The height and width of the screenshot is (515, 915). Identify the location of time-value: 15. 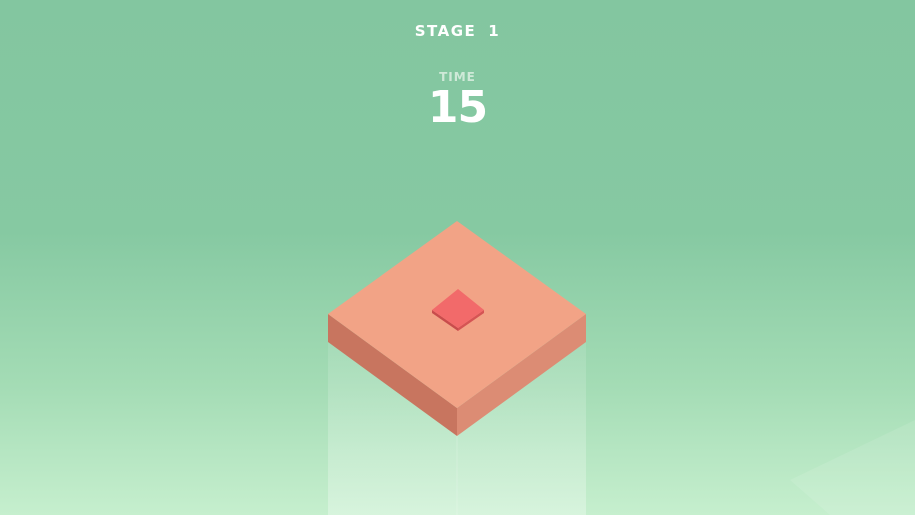
(457, 107).